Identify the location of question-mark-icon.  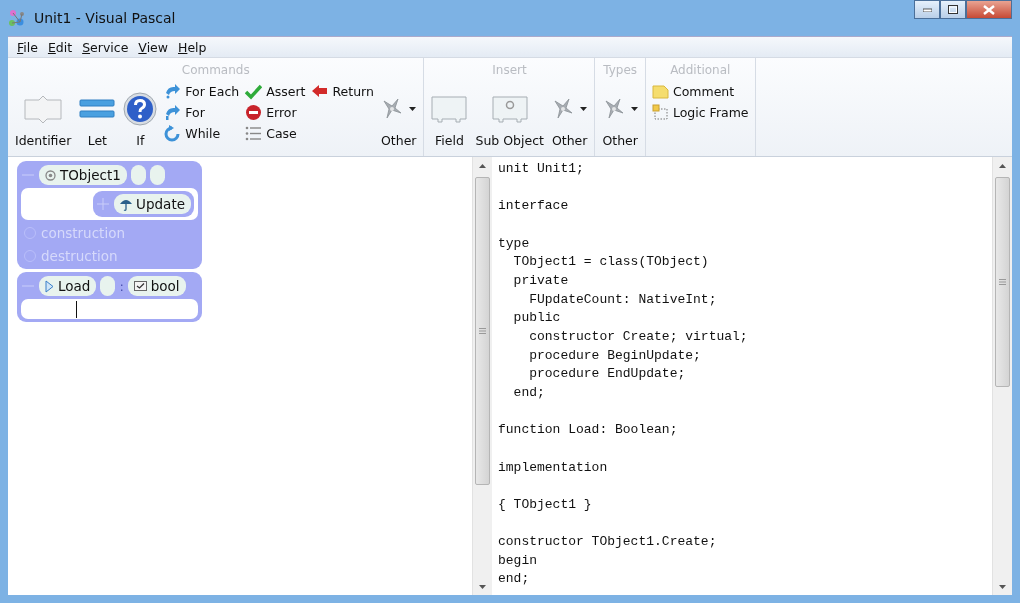
(140, 109).